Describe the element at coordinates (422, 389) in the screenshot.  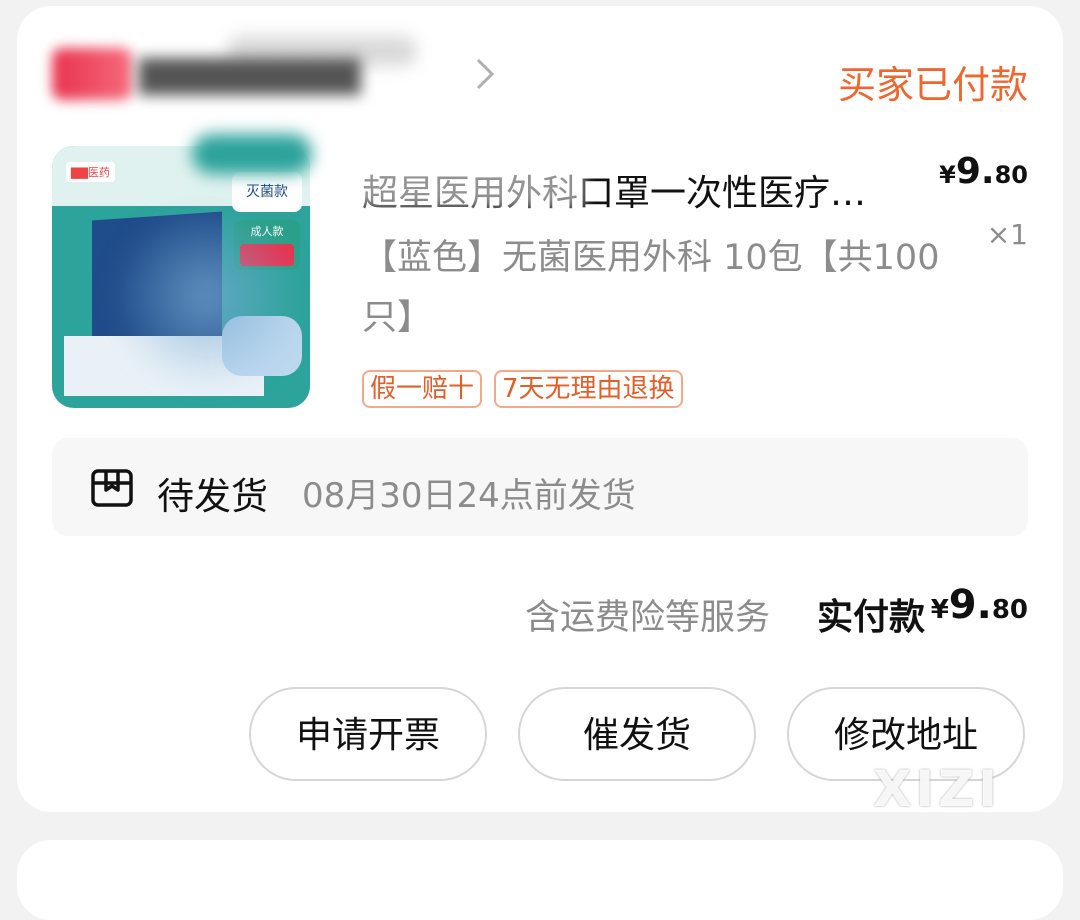
I see `tag-fake-compensation: 假一赔十` at that location.